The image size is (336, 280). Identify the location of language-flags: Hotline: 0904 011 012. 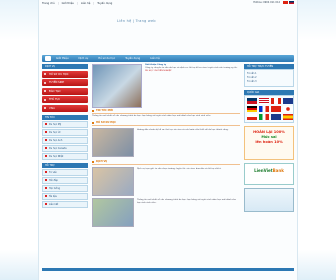
(273, 2).